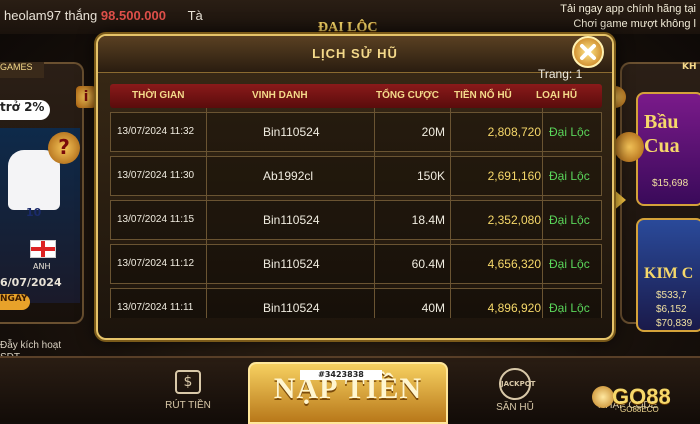 Image resolution: width=700 pixels, height=424 pixels. Describe the element at coordinates (81, 15) in the screenshot. I see `ticker-verb: thắng` at that location.